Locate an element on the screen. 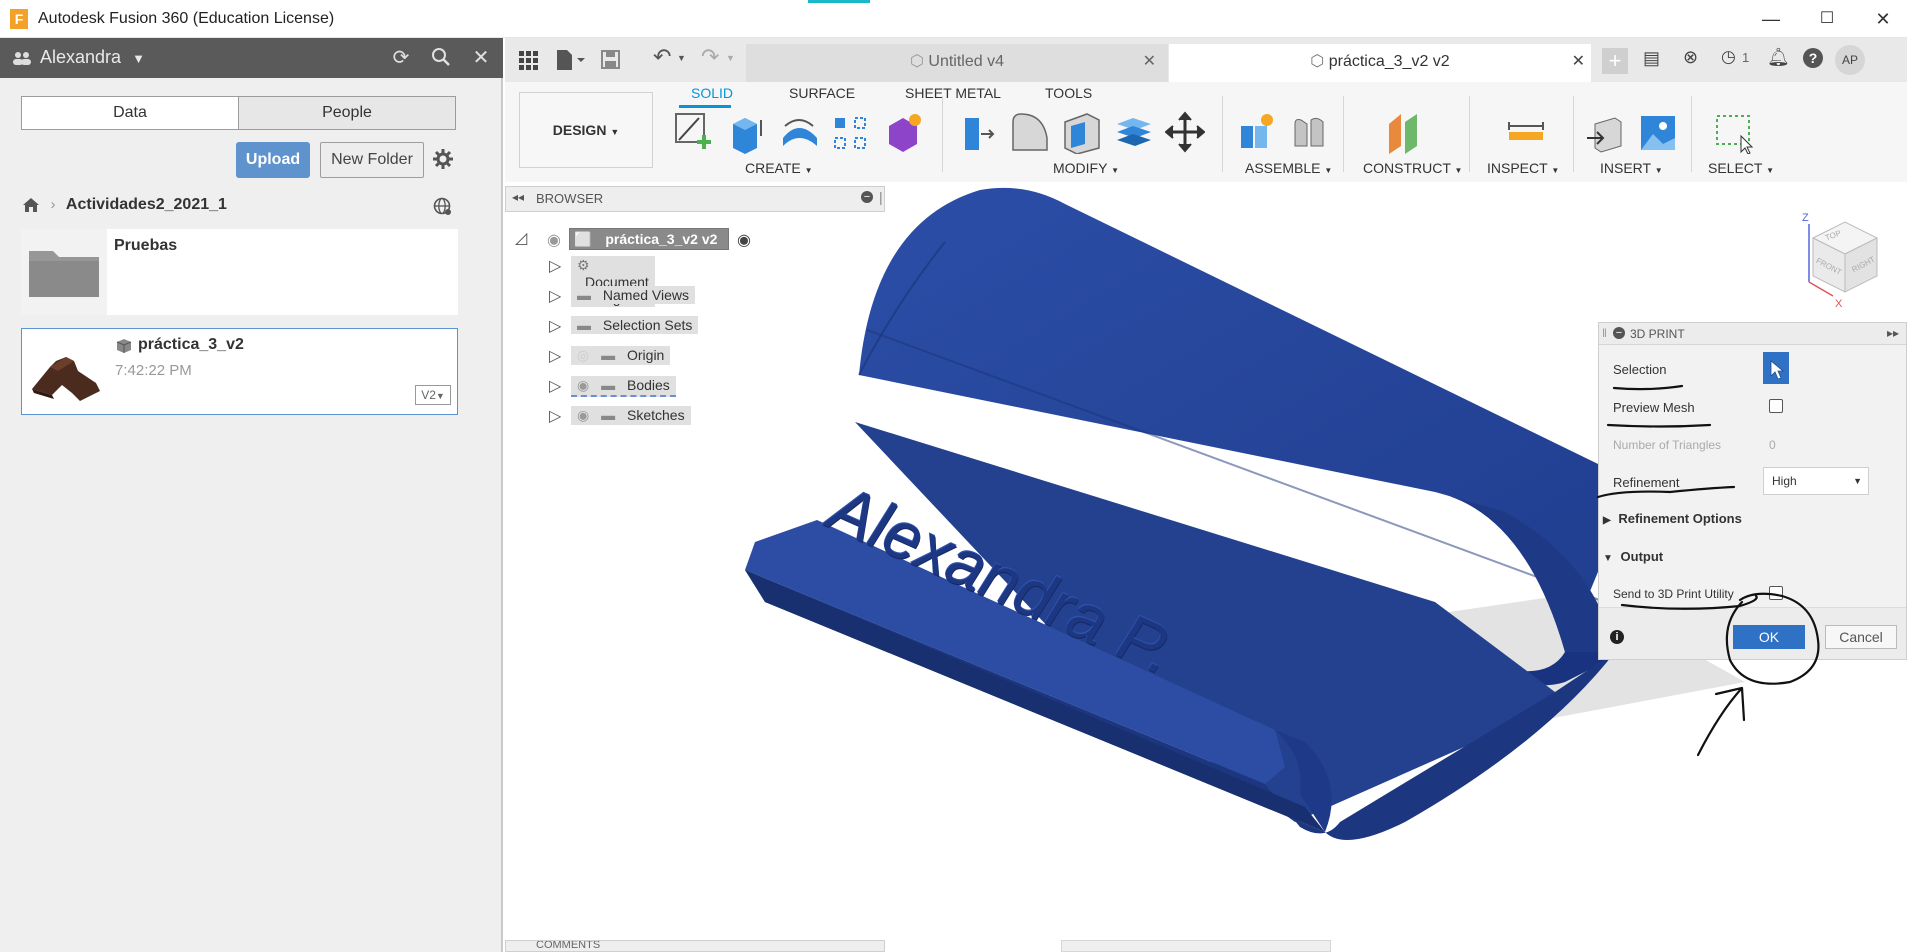  navigation-bar is located at coordinates (1196, 946).